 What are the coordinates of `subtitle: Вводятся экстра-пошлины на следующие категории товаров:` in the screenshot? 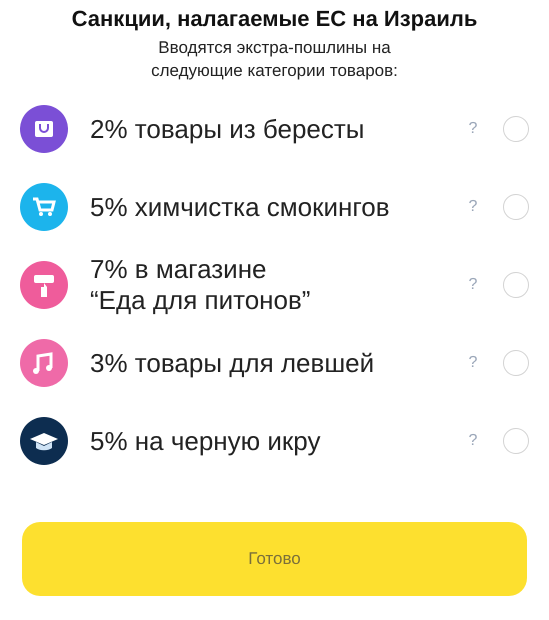 It's located at (274, 59).